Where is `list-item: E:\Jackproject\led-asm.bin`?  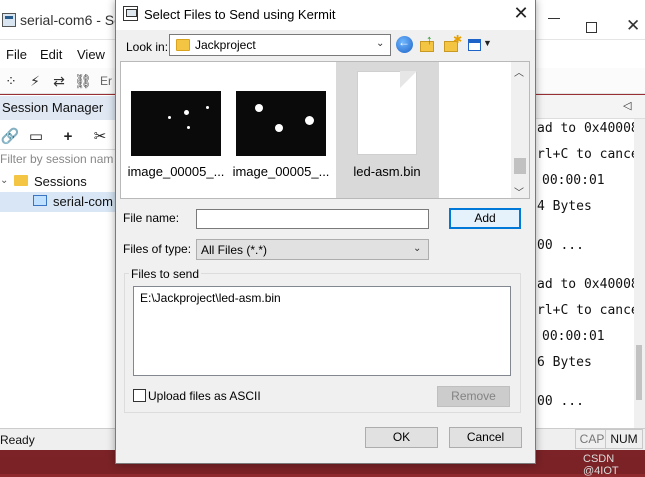 list-item: E:\Jackproject\led-asm.bin is located at coordinates (210, 298).